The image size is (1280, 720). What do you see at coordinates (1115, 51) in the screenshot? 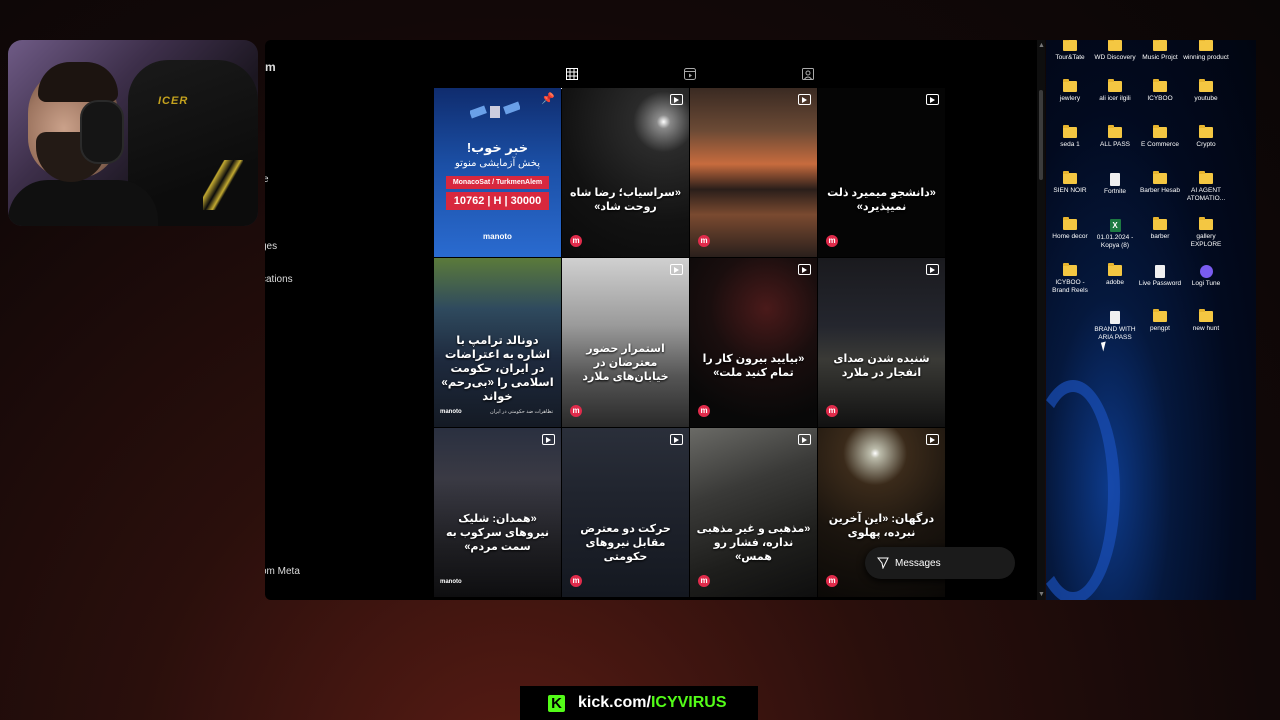
I see `desktop-icon: WD Discovery` at bounding box center [1115, 51].